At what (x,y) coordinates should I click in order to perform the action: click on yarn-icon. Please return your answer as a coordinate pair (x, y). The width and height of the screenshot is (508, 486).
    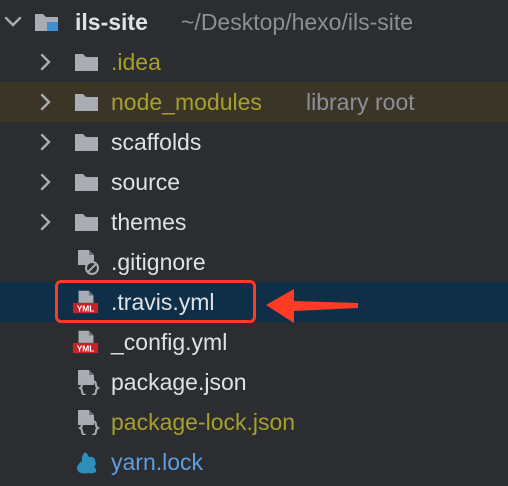
    Looking at the image, I should click on (87, 462).